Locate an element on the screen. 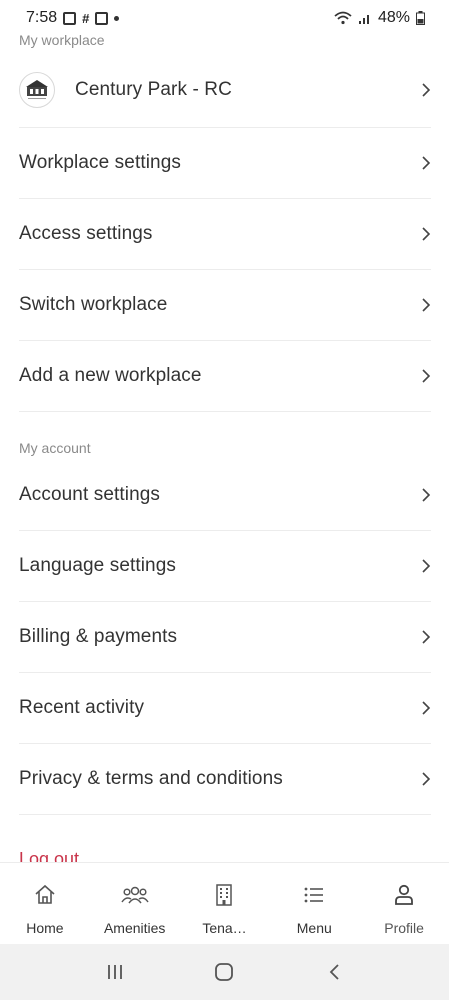 This screenshot has height=1000, width=449. access-settings-item: Access settings is located at coordinates (225, 234).